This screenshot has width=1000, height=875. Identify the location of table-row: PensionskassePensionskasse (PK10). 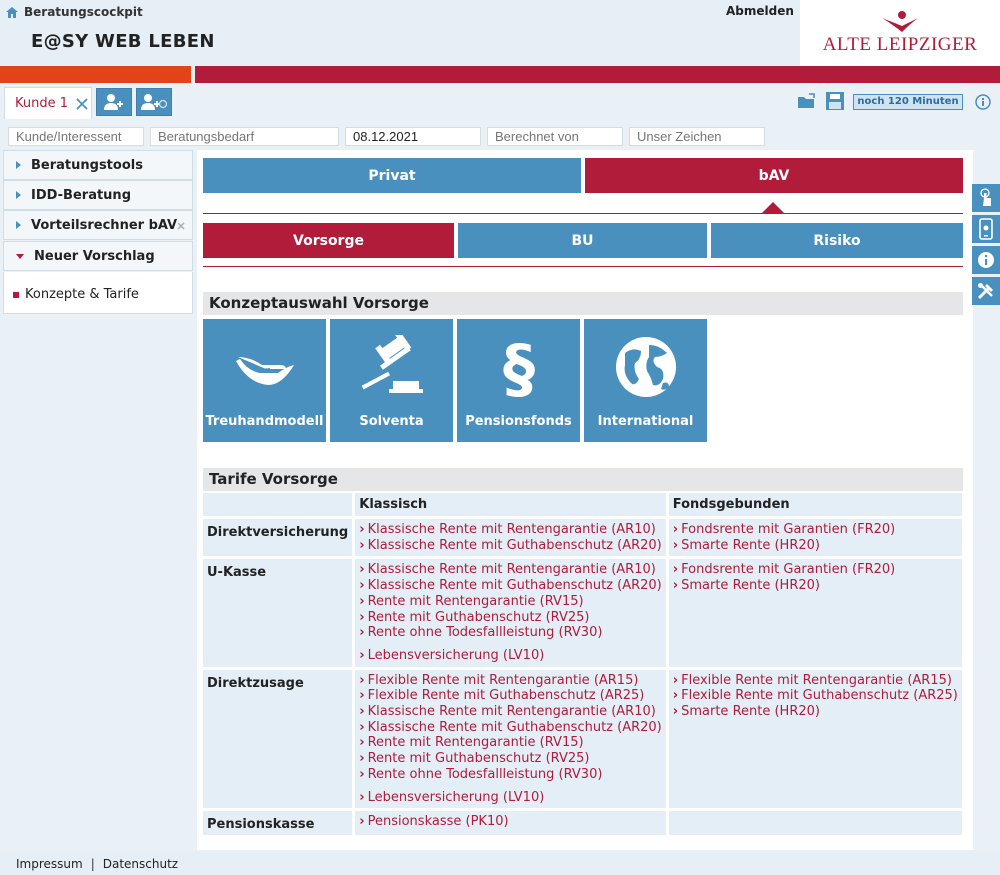
(584, 825).